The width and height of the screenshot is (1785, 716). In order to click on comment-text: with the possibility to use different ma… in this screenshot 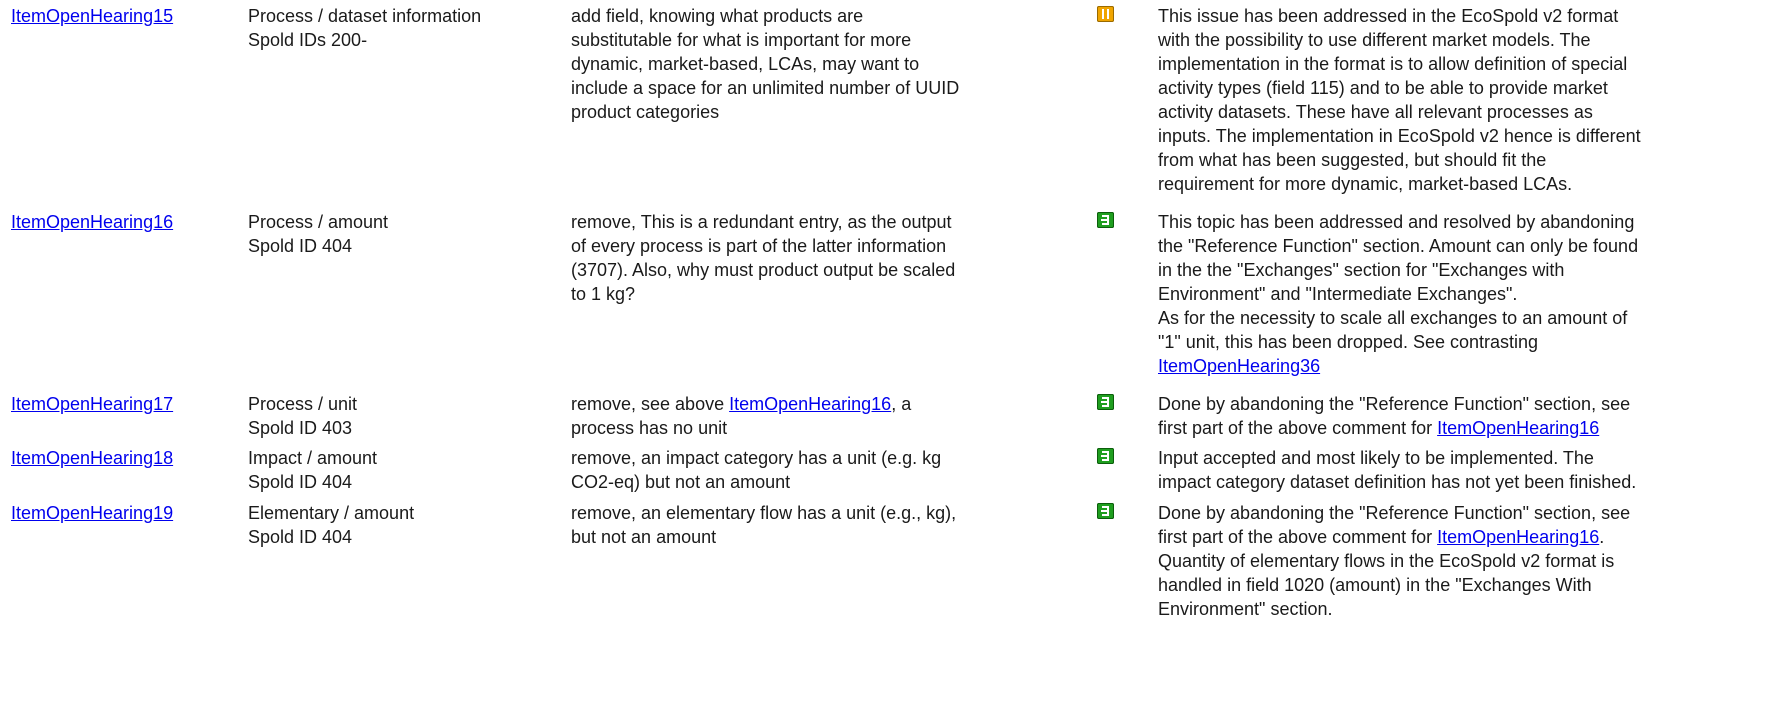, I will do `click(1374, 40)`.